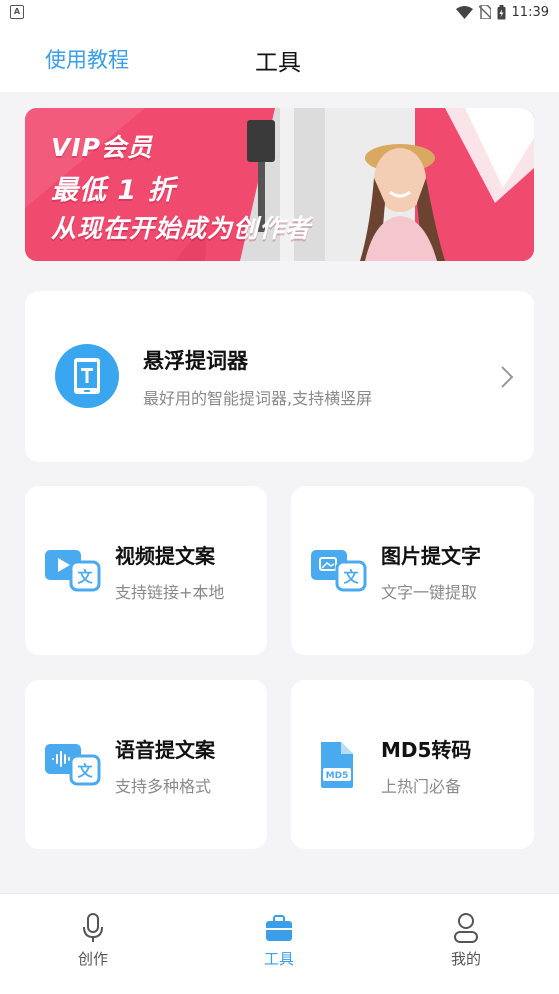 The height and width of the screenshot is (994, 559). I want to click on app-header: 使用教程 工具, so click(279, 58).